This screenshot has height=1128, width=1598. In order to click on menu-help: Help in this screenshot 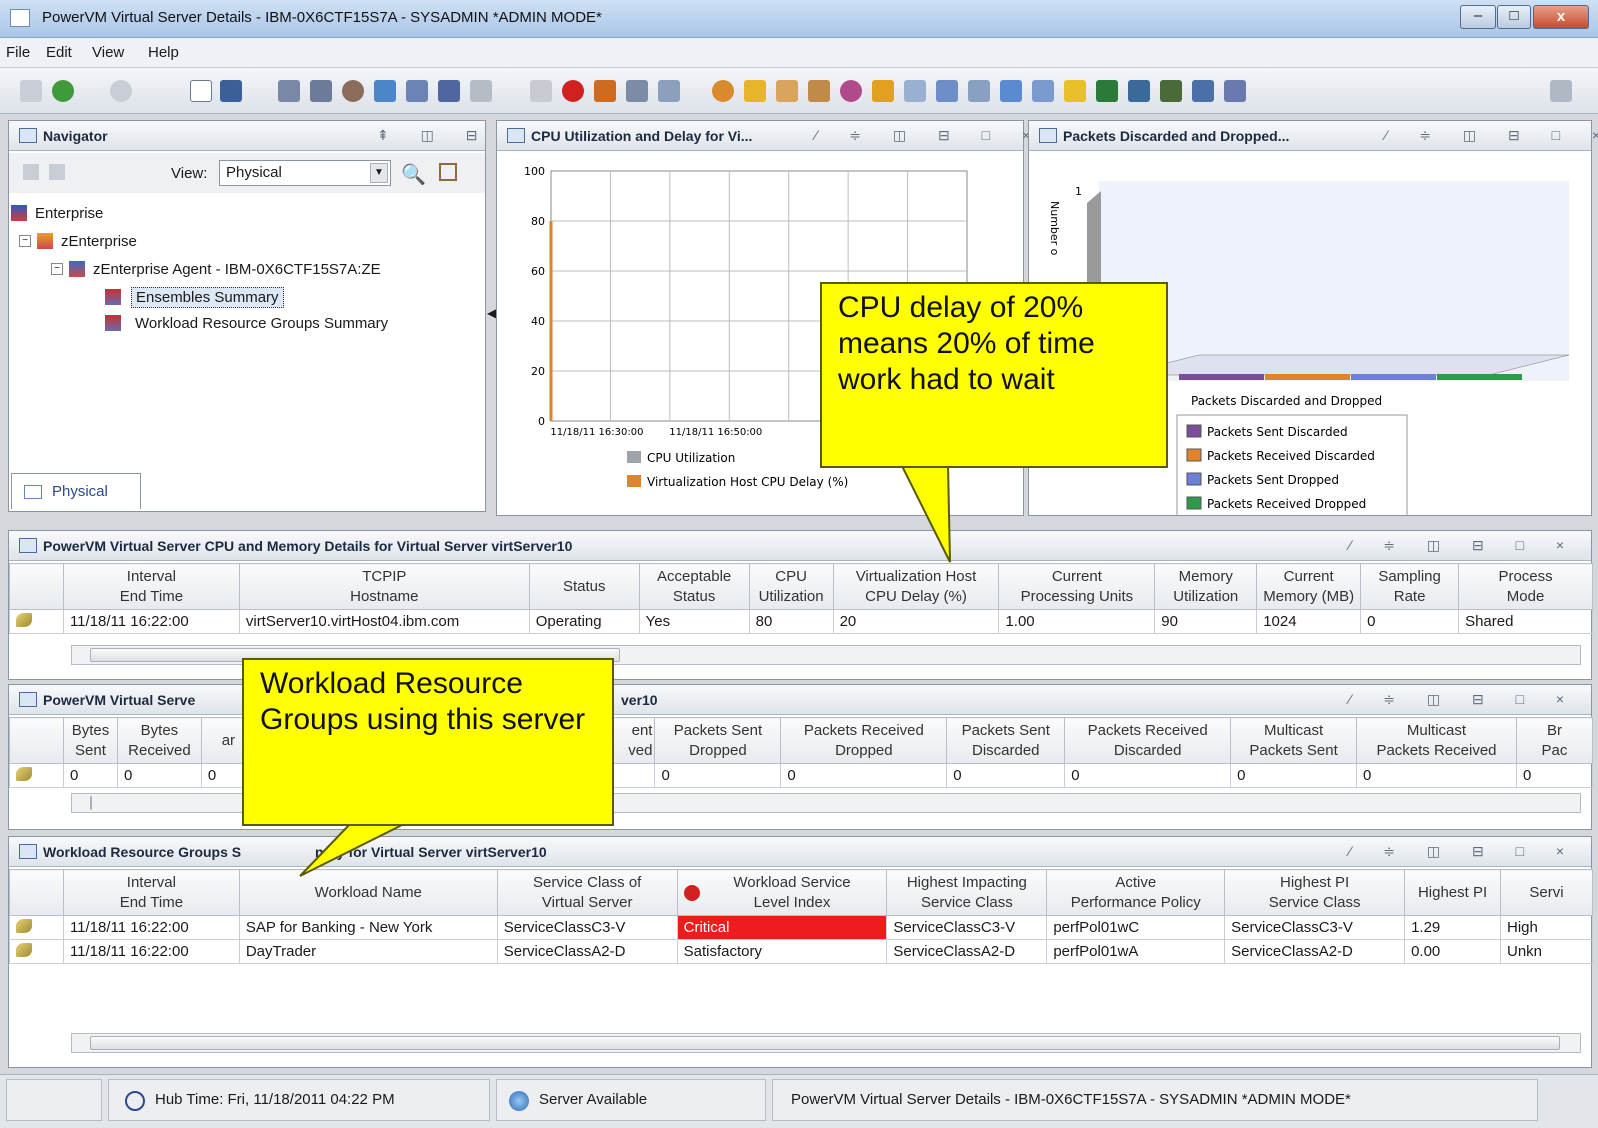, I will do `click(163, 52)`.